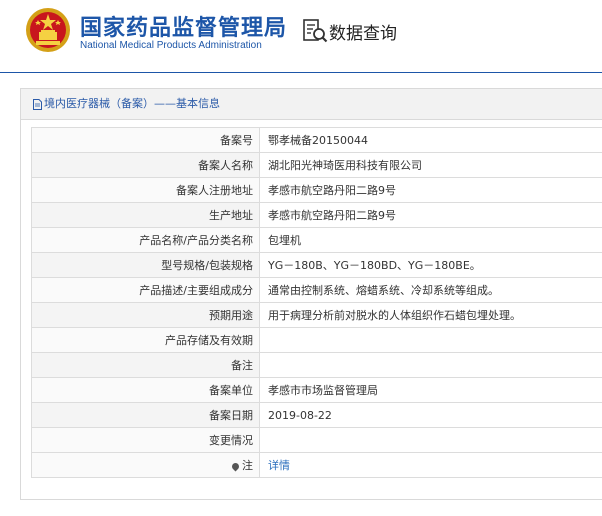  What do you see at coordinates (145, 265) in the screenshot?
I see `field-label: 型号规格/包装规格` at bounding box center [145, 265].